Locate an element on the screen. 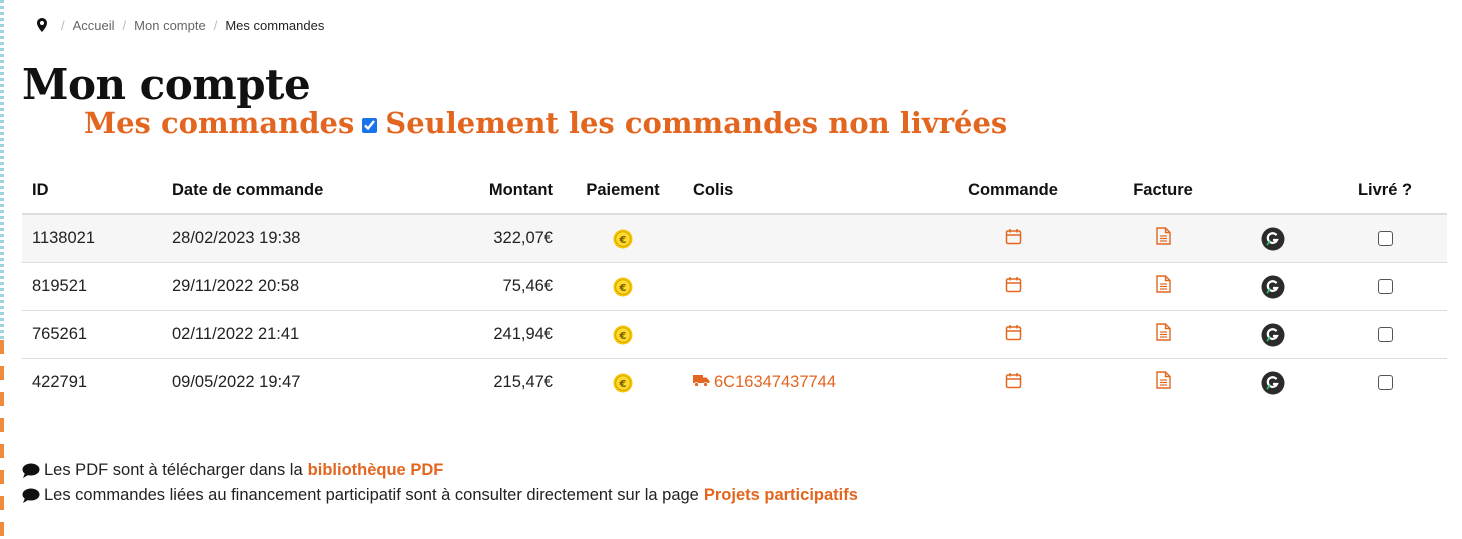 The height and width of the screenshot is (539, 1462). header-payment: Paiement is located at coordinates (623, 191).